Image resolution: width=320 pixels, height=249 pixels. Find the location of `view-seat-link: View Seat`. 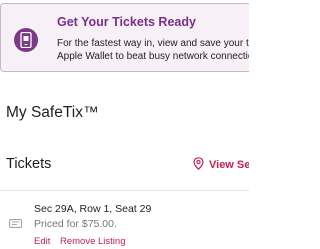

view-seat-link: View Seat is located at coordinates (221, 164).